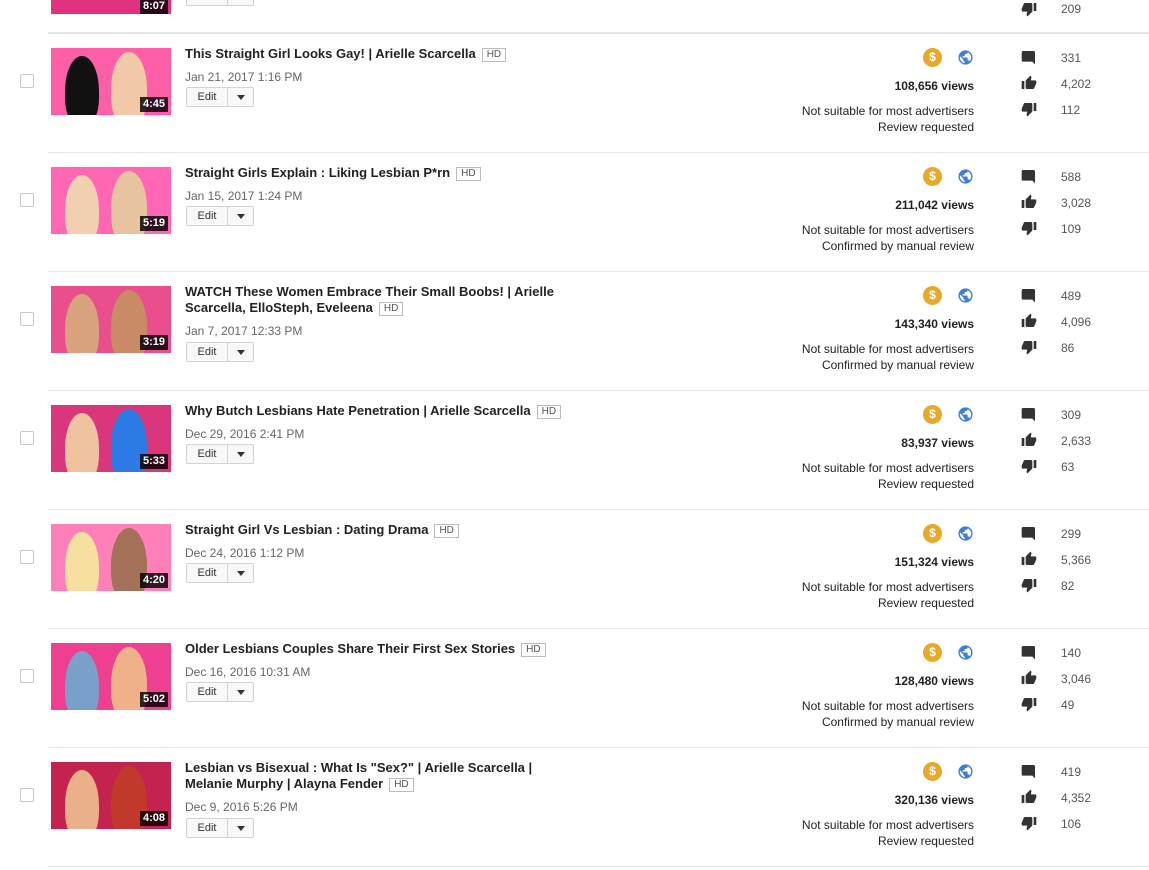  I want to click on video-date: Dec 24, 2016 1:12 PM, so click(245, 553).